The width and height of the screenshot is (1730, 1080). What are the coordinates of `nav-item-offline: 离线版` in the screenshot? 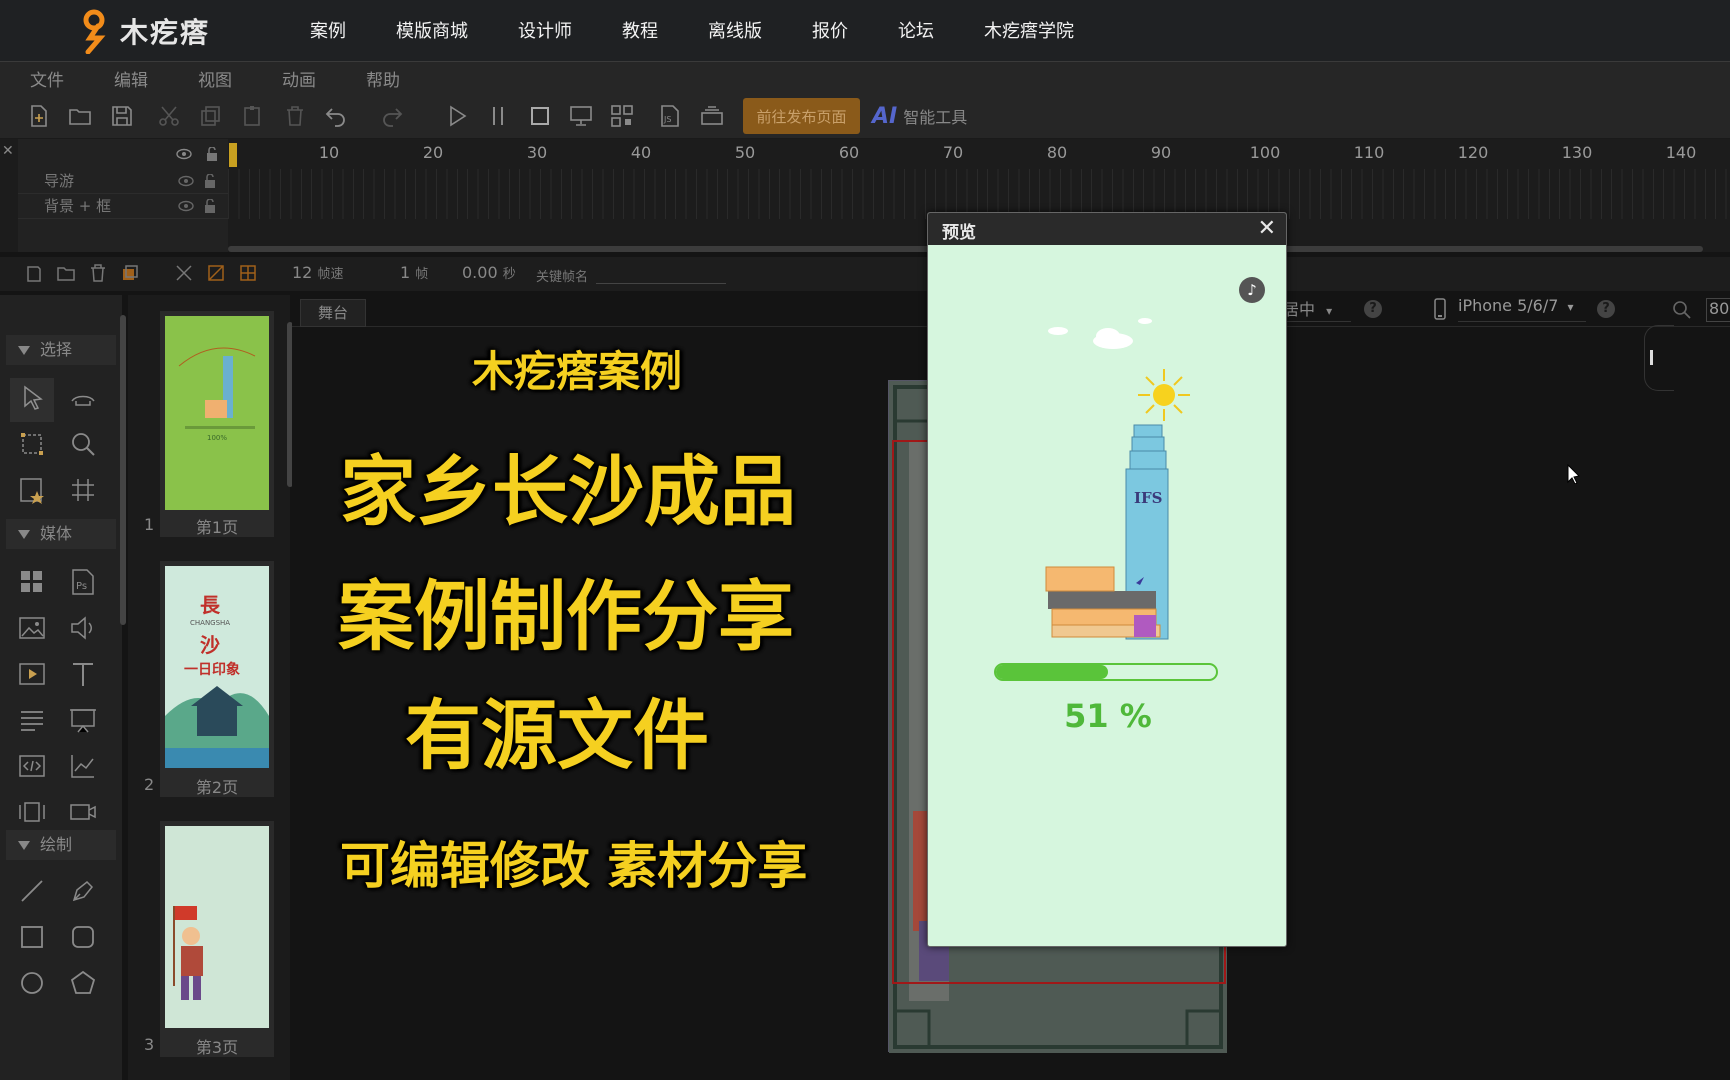 It's located at (735, 30).